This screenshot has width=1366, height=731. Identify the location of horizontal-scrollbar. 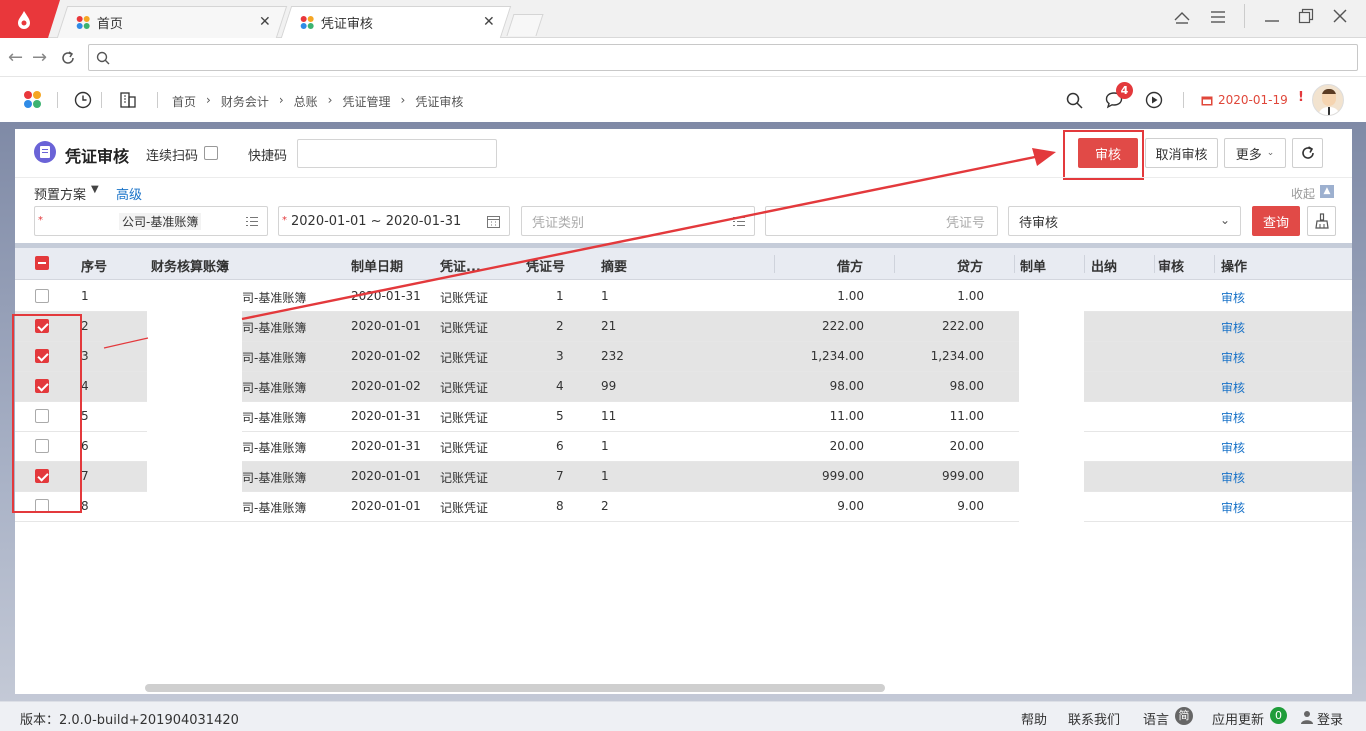
(515, 688).